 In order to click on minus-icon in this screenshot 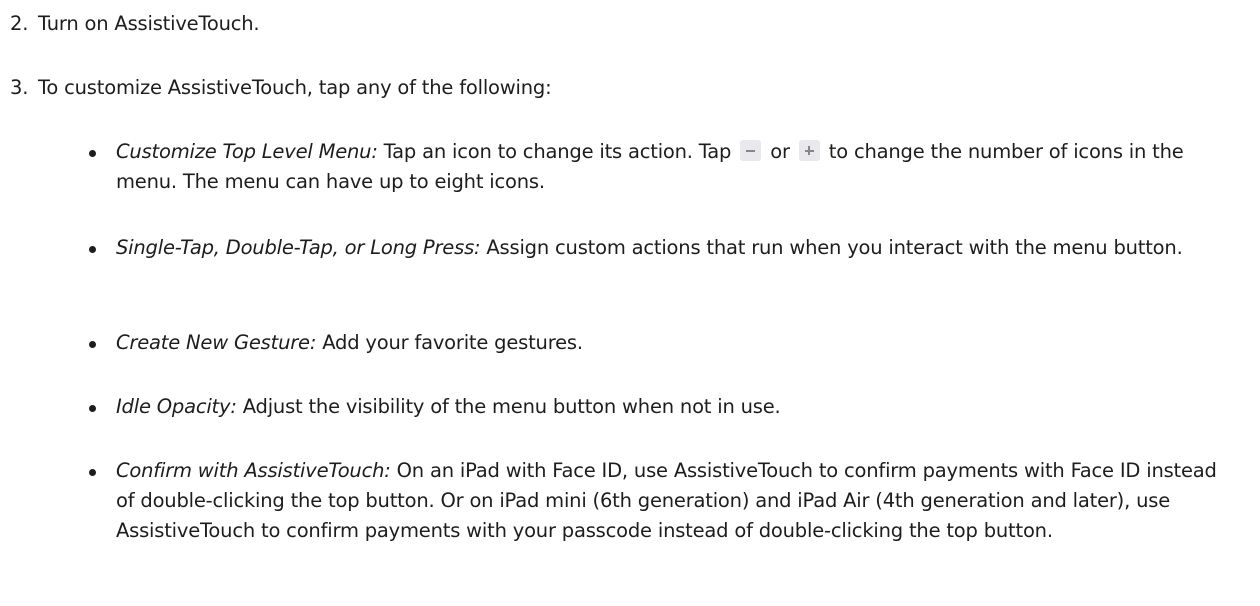, I will do `click(751, 150)`.